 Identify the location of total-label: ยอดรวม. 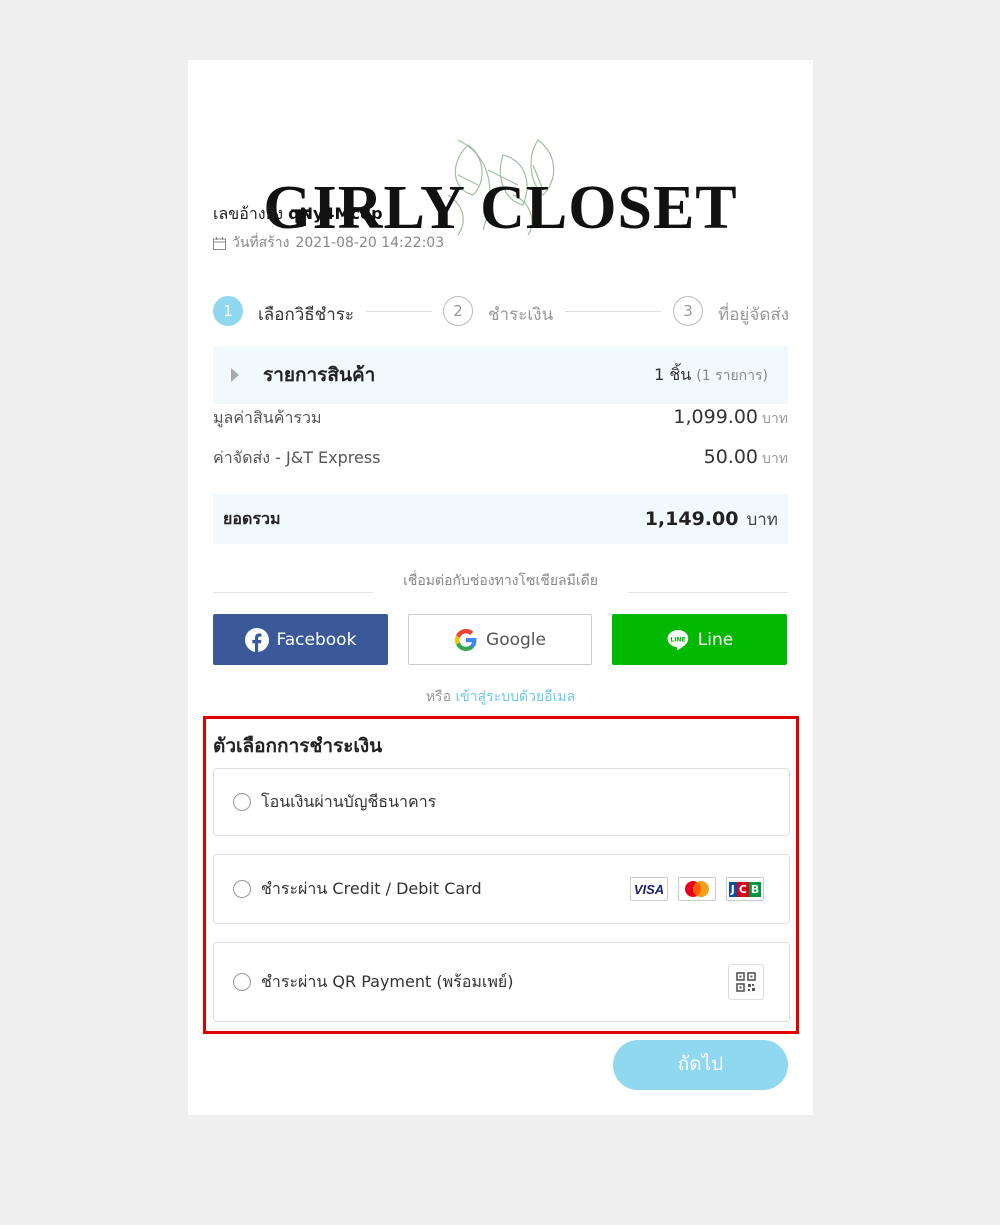
(252, 518).